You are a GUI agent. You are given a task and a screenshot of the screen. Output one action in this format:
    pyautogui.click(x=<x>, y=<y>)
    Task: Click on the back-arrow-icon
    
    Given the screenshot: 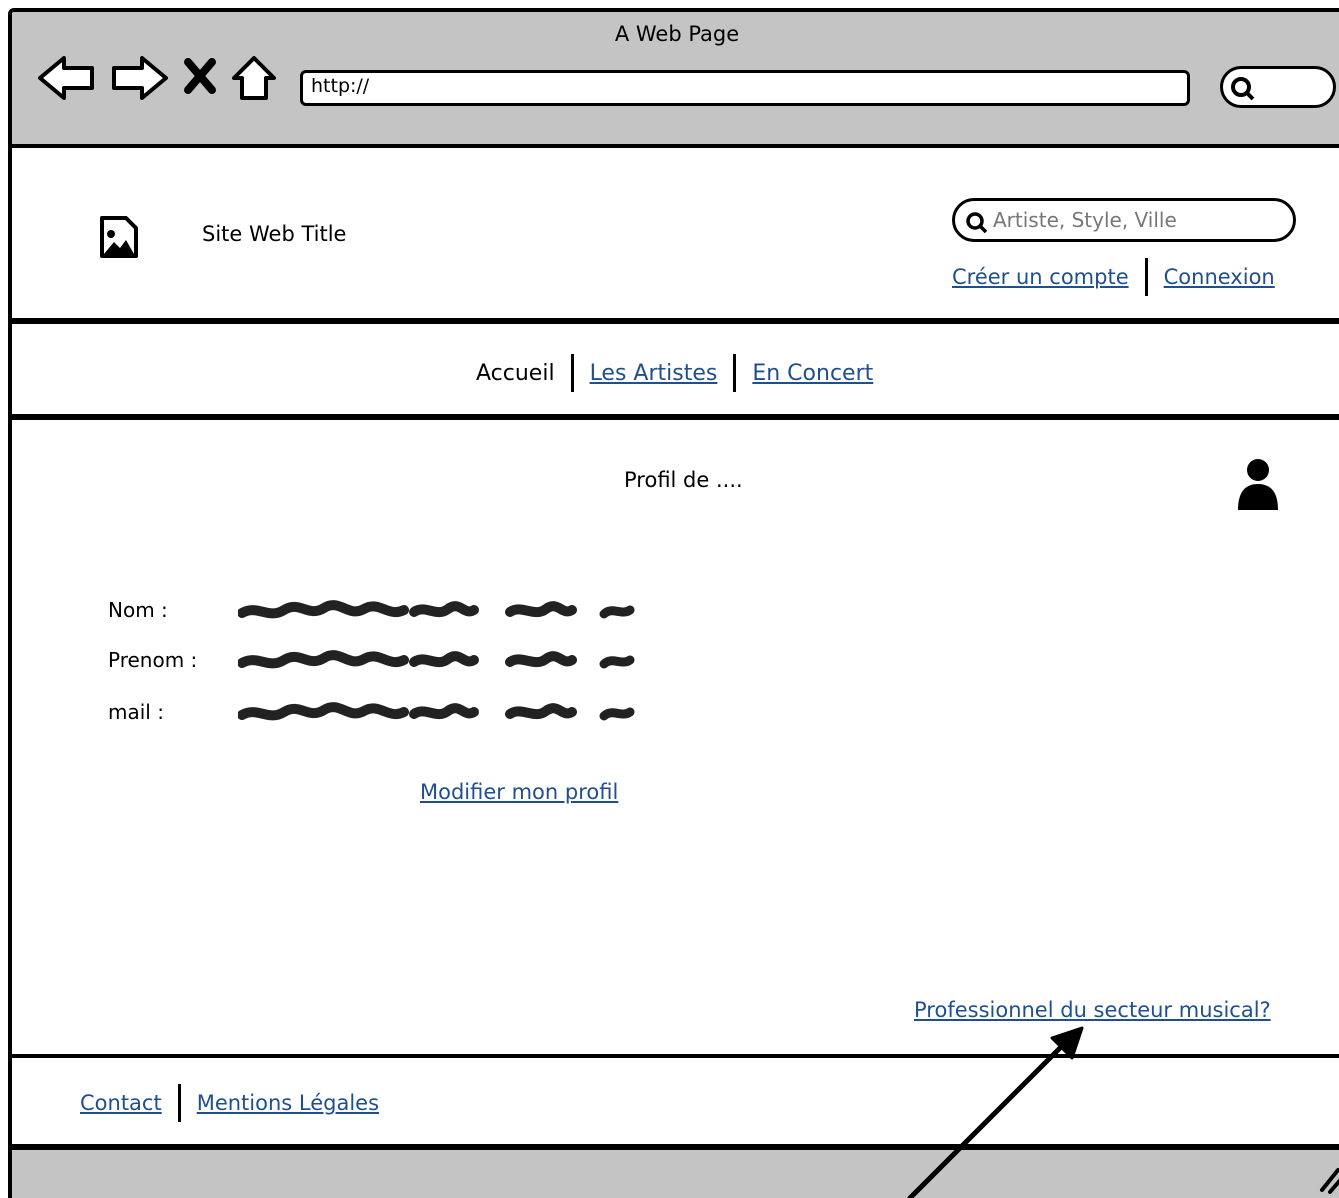 What is the action you would take?
    pyautogui.click(x=67, y=78)
    